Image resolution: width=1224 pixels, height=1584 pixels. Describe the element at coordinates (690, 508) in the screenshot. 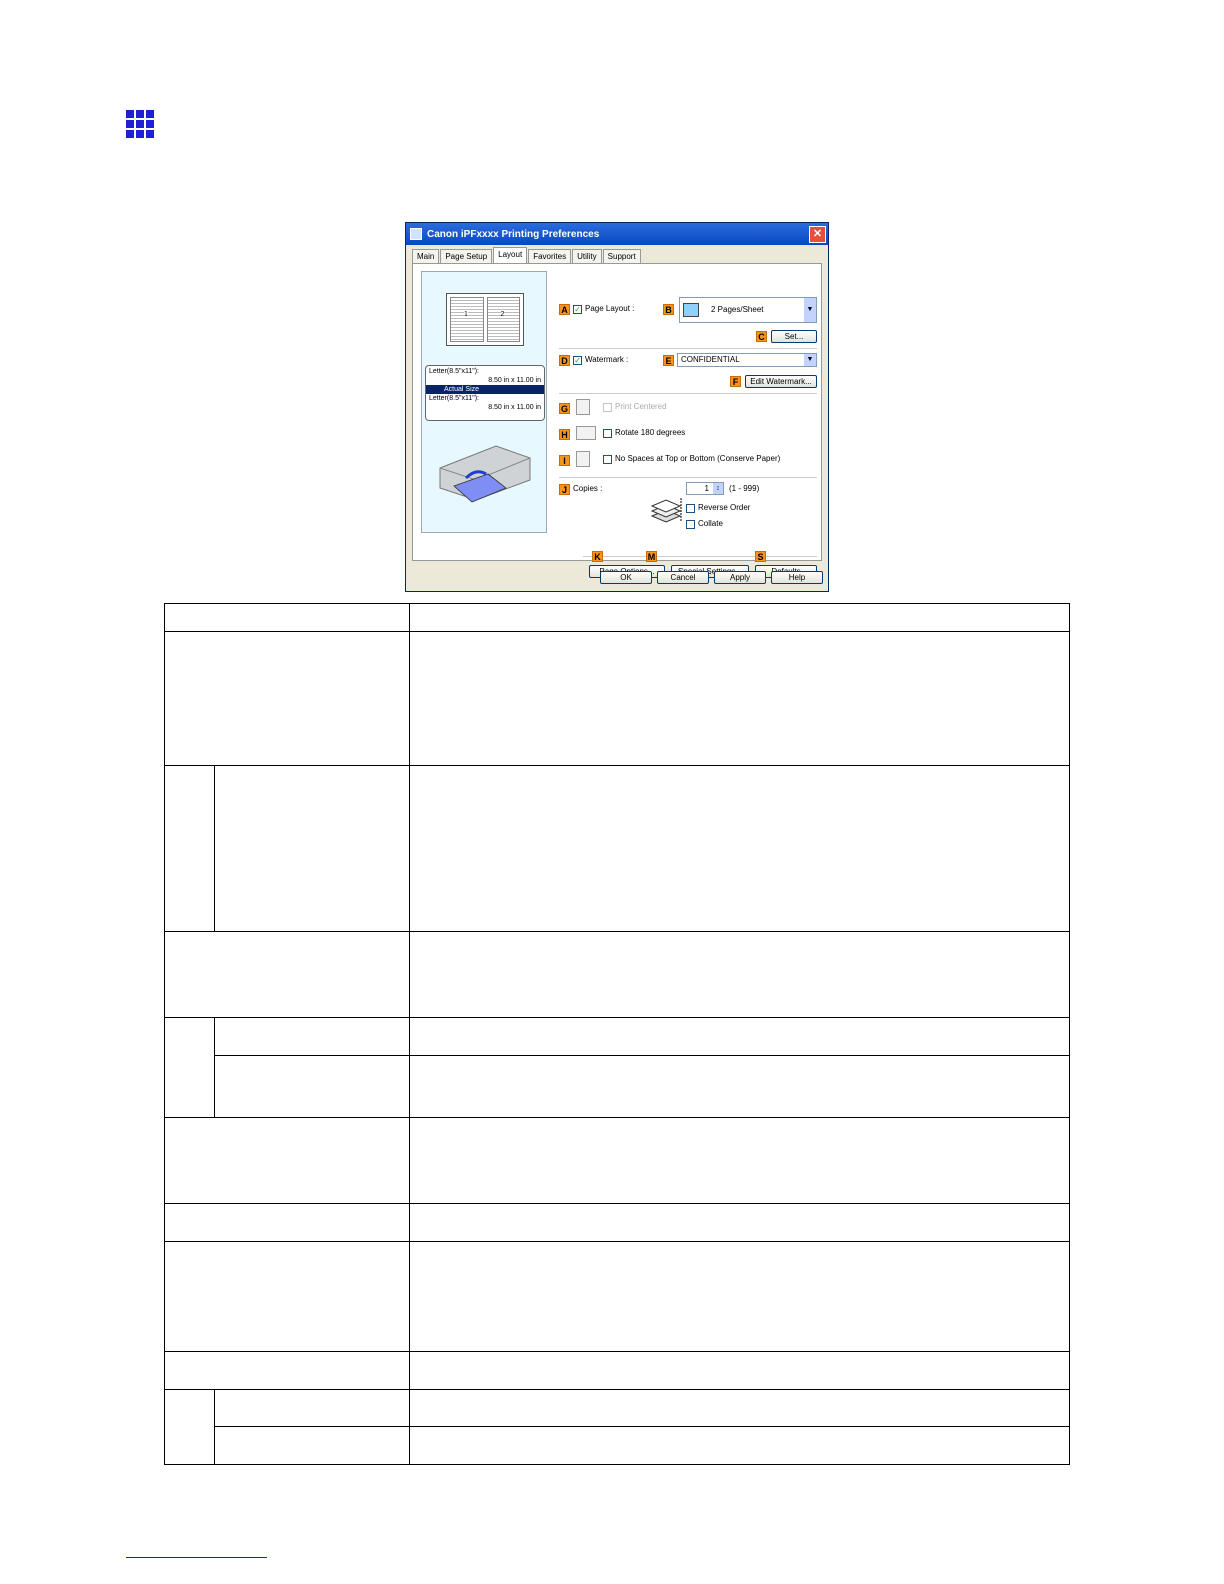

I see `reverse-order-checkbox` at that location.